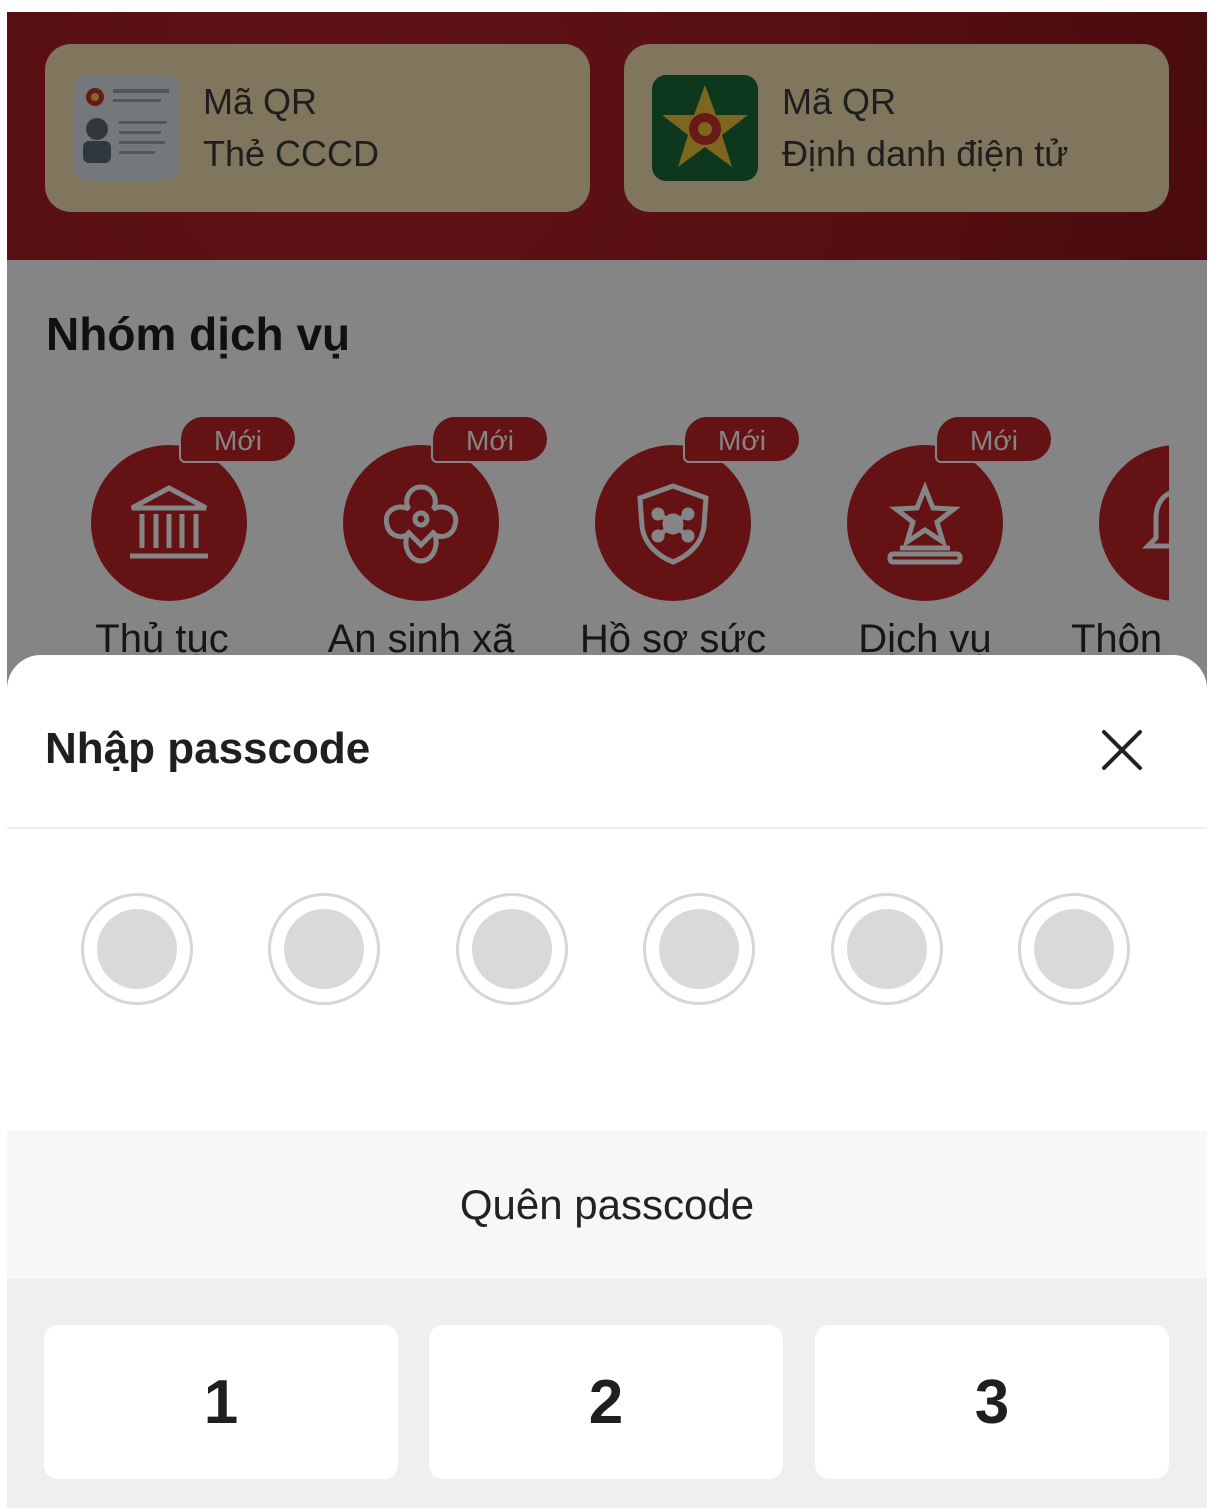 This screenshot has width=1209, height=1508. I want to click on forgot-passcode-bar: Quên passcode, so click(607, 1205).